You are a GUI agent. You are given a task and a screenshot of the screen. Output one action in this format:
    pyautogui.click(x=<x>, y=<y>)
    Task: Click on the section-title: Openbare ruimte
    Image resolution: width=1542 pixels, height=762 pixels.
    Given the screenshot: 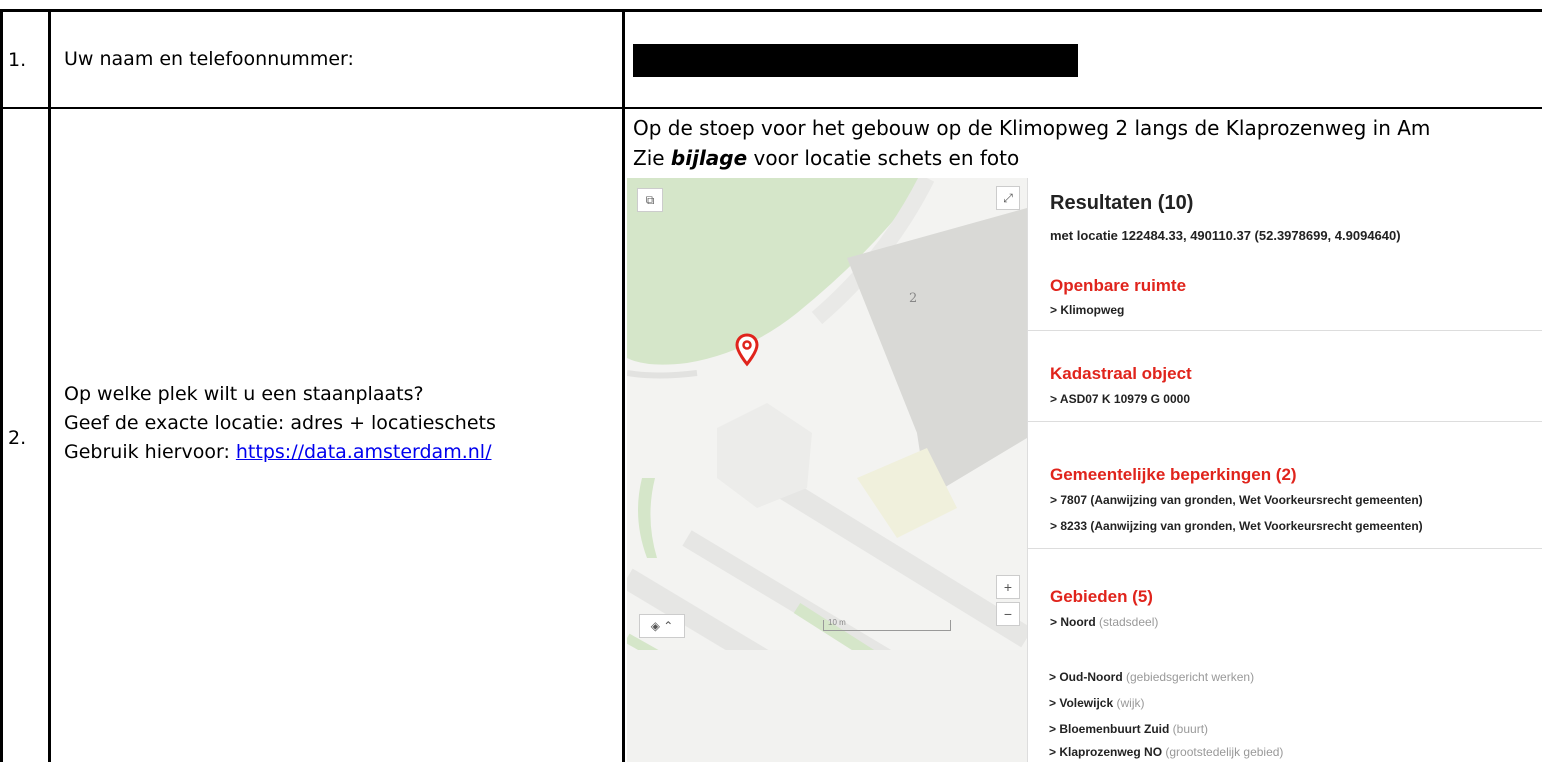 What is the action you would take?
    pyautogui.click(x=1118, y=285)
    